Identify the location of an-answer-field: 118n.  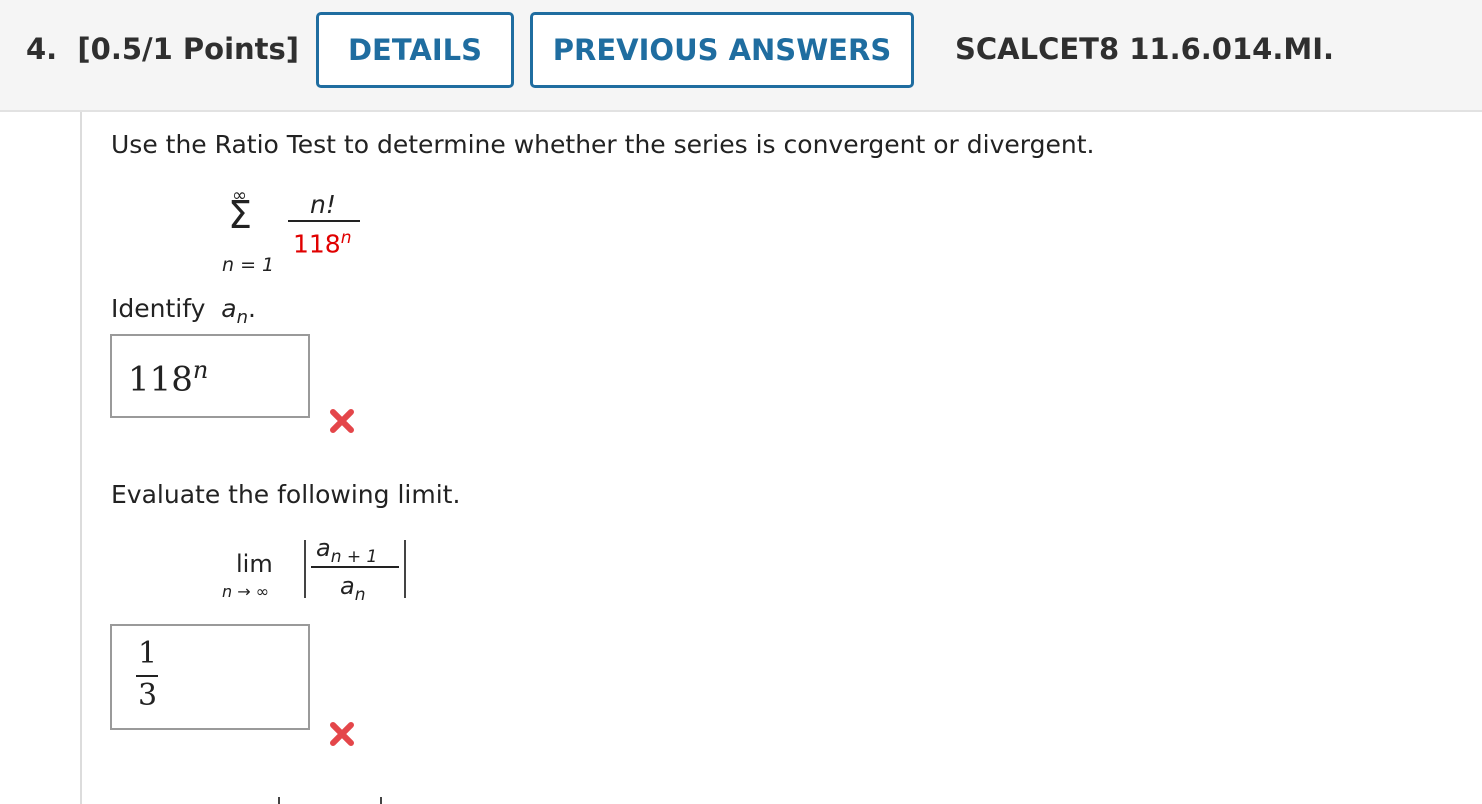
(210, 376).